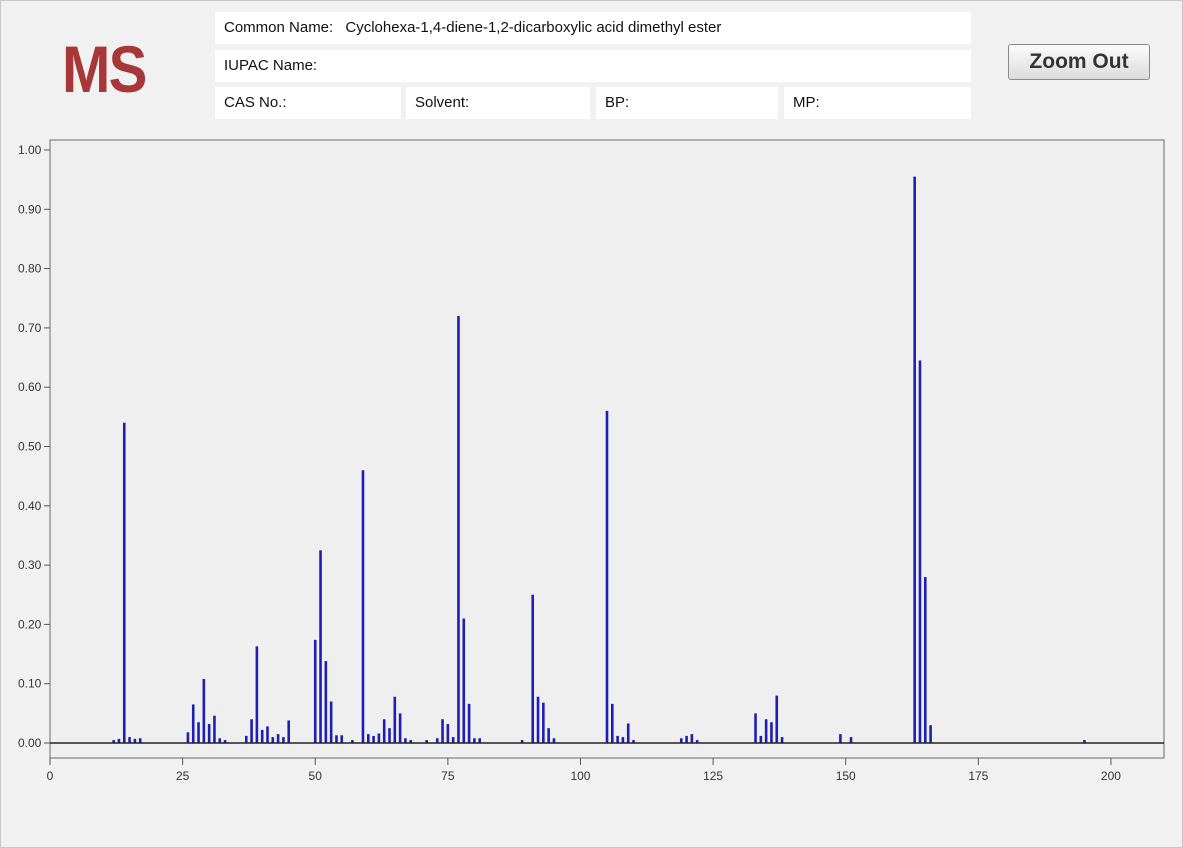 The image size is (1183, 848). Describe the element at coordinates (30, 565) in the screenshot. I see `y-tick-label: 0.30` at that location.